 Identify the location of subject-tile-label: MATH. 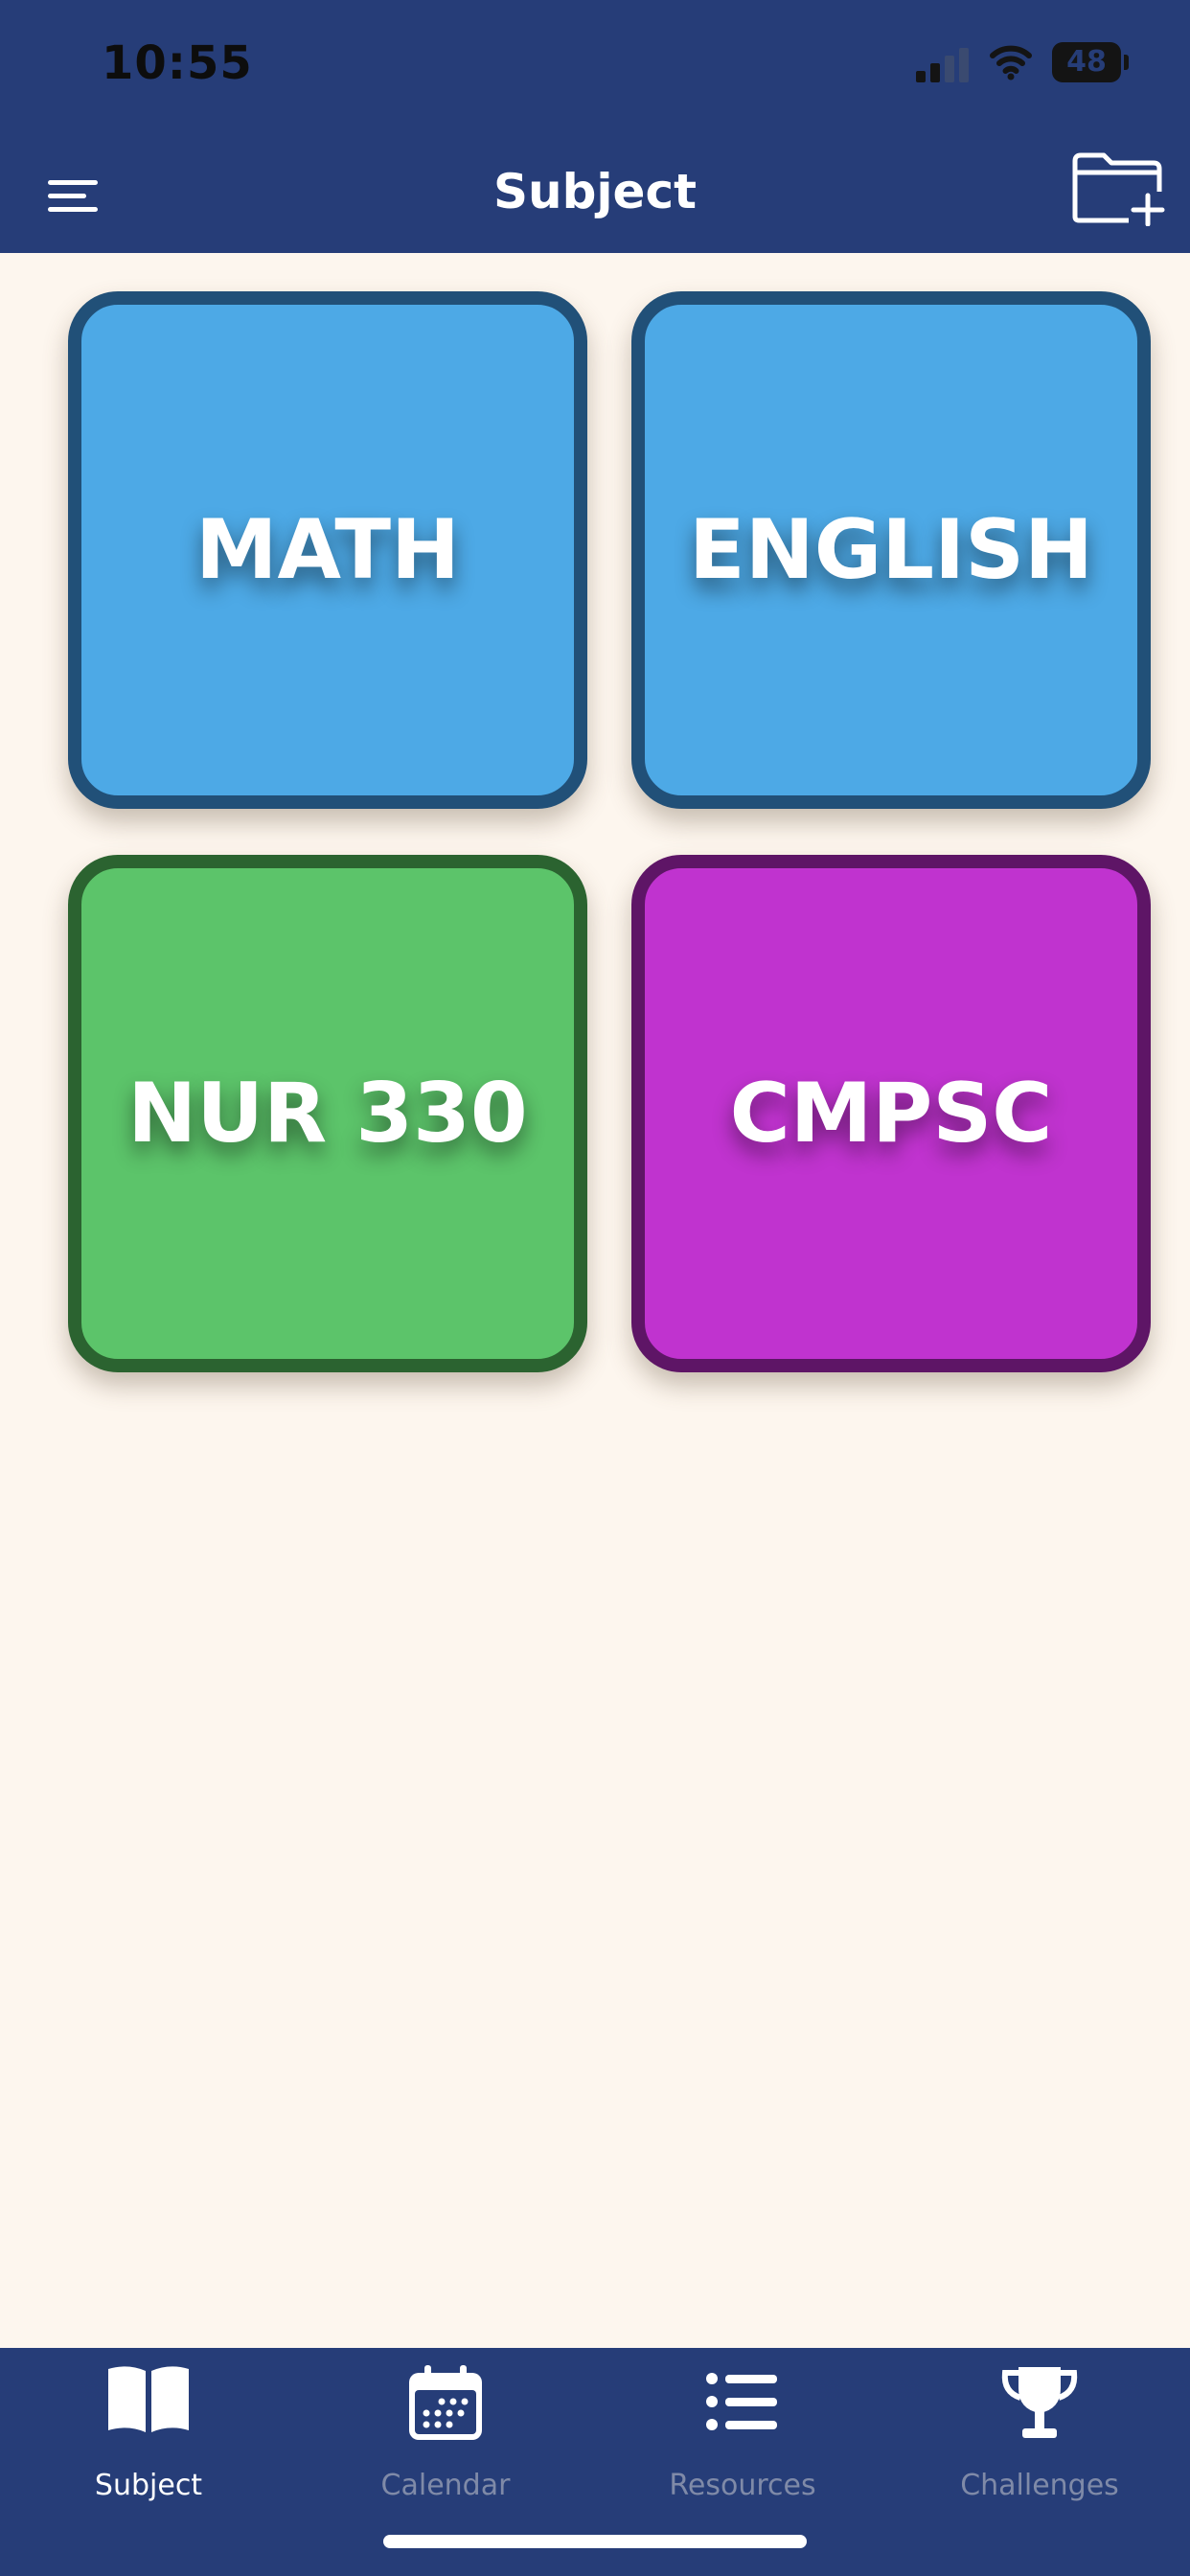
(328, 550).